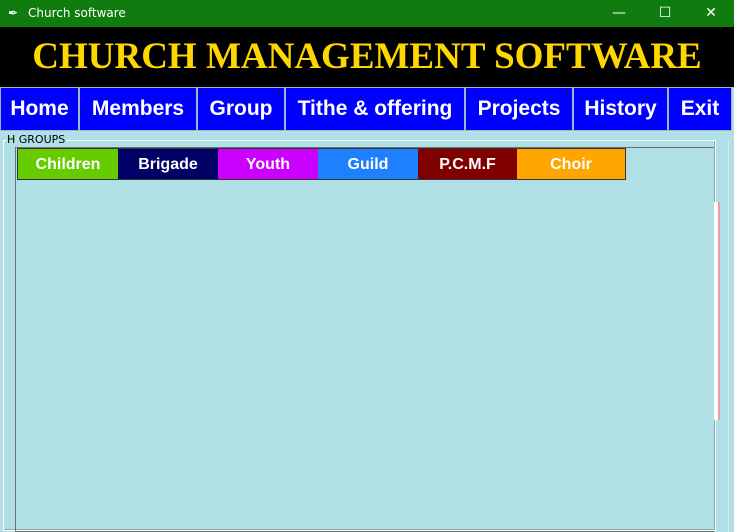  What do you see at coordinates (717, 311) in the screenshot?
I see `scrollbar` at bounding box center [717, 311].